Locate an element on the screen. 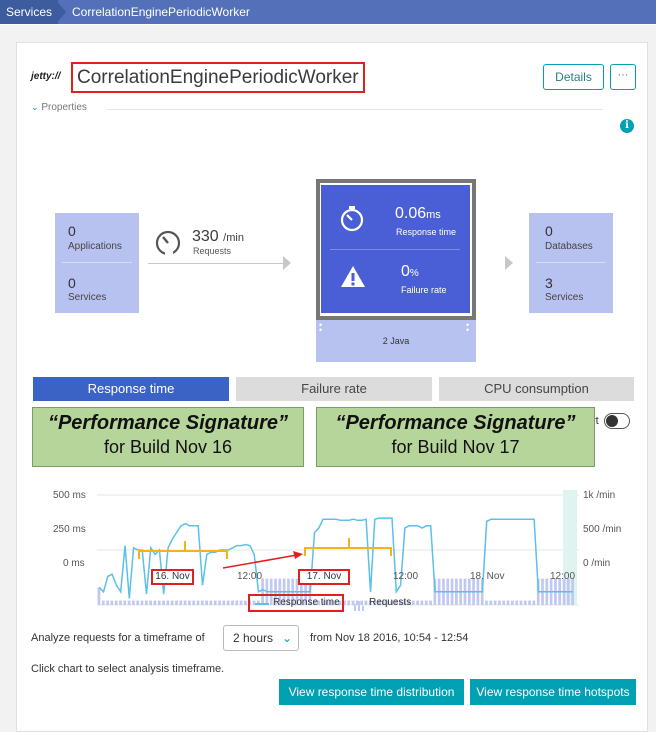  tab-failure-rate: Failure rate is located at coordinates (334, 389).